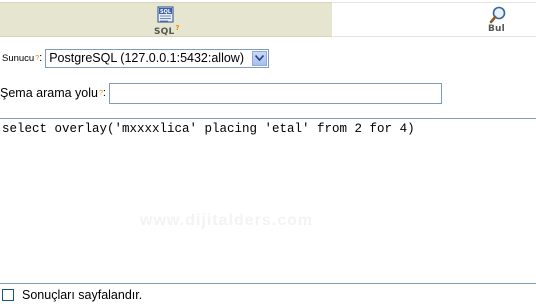  Describe the element at coordinates (497, 15) in the screenshot. I see `magnifier-icon` at that location.